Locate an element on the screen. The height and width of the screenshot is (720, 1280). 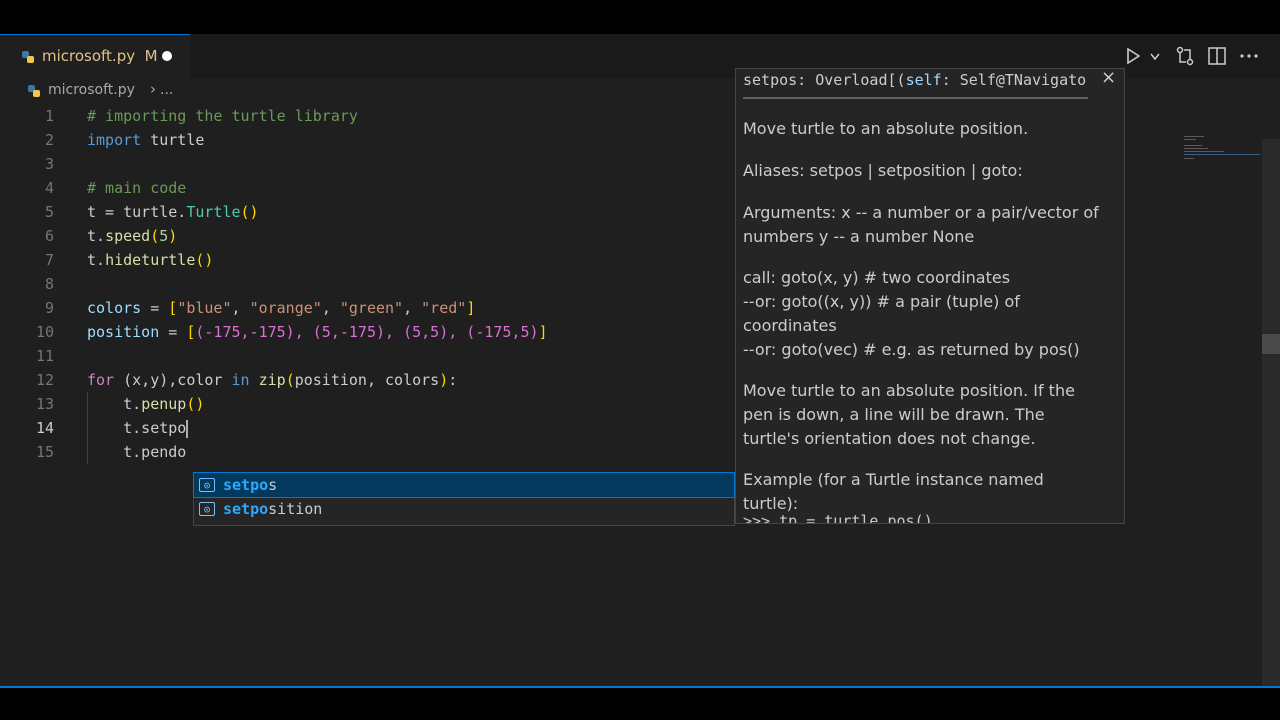
line-number: 8 is located at coordinates (49, 284).